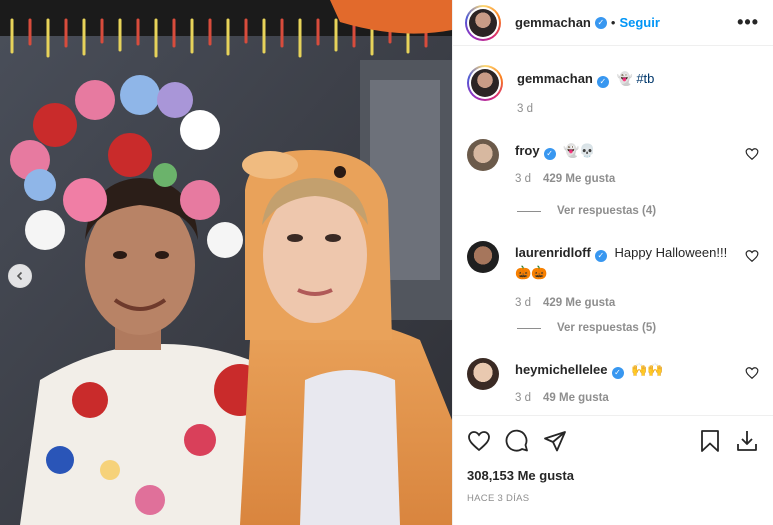 This screenshot has width=773, height=525. What do you see at coordinates (483, 22) in the screenshot?
I see `author-avatar` at bounding box center [483, 22].